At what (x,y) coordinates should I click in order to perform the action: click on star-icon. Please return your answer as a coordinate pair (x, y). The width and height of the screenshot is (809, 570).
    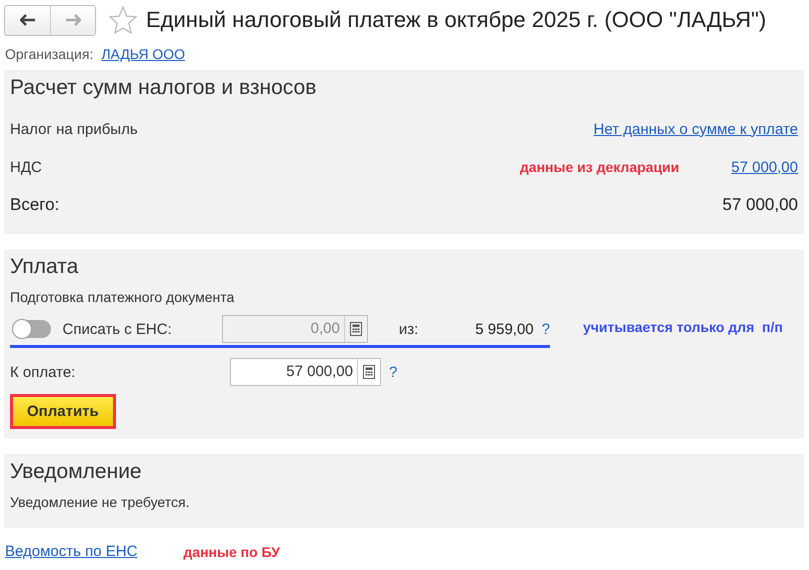
    Looking at the image, I should click on (123, 20).